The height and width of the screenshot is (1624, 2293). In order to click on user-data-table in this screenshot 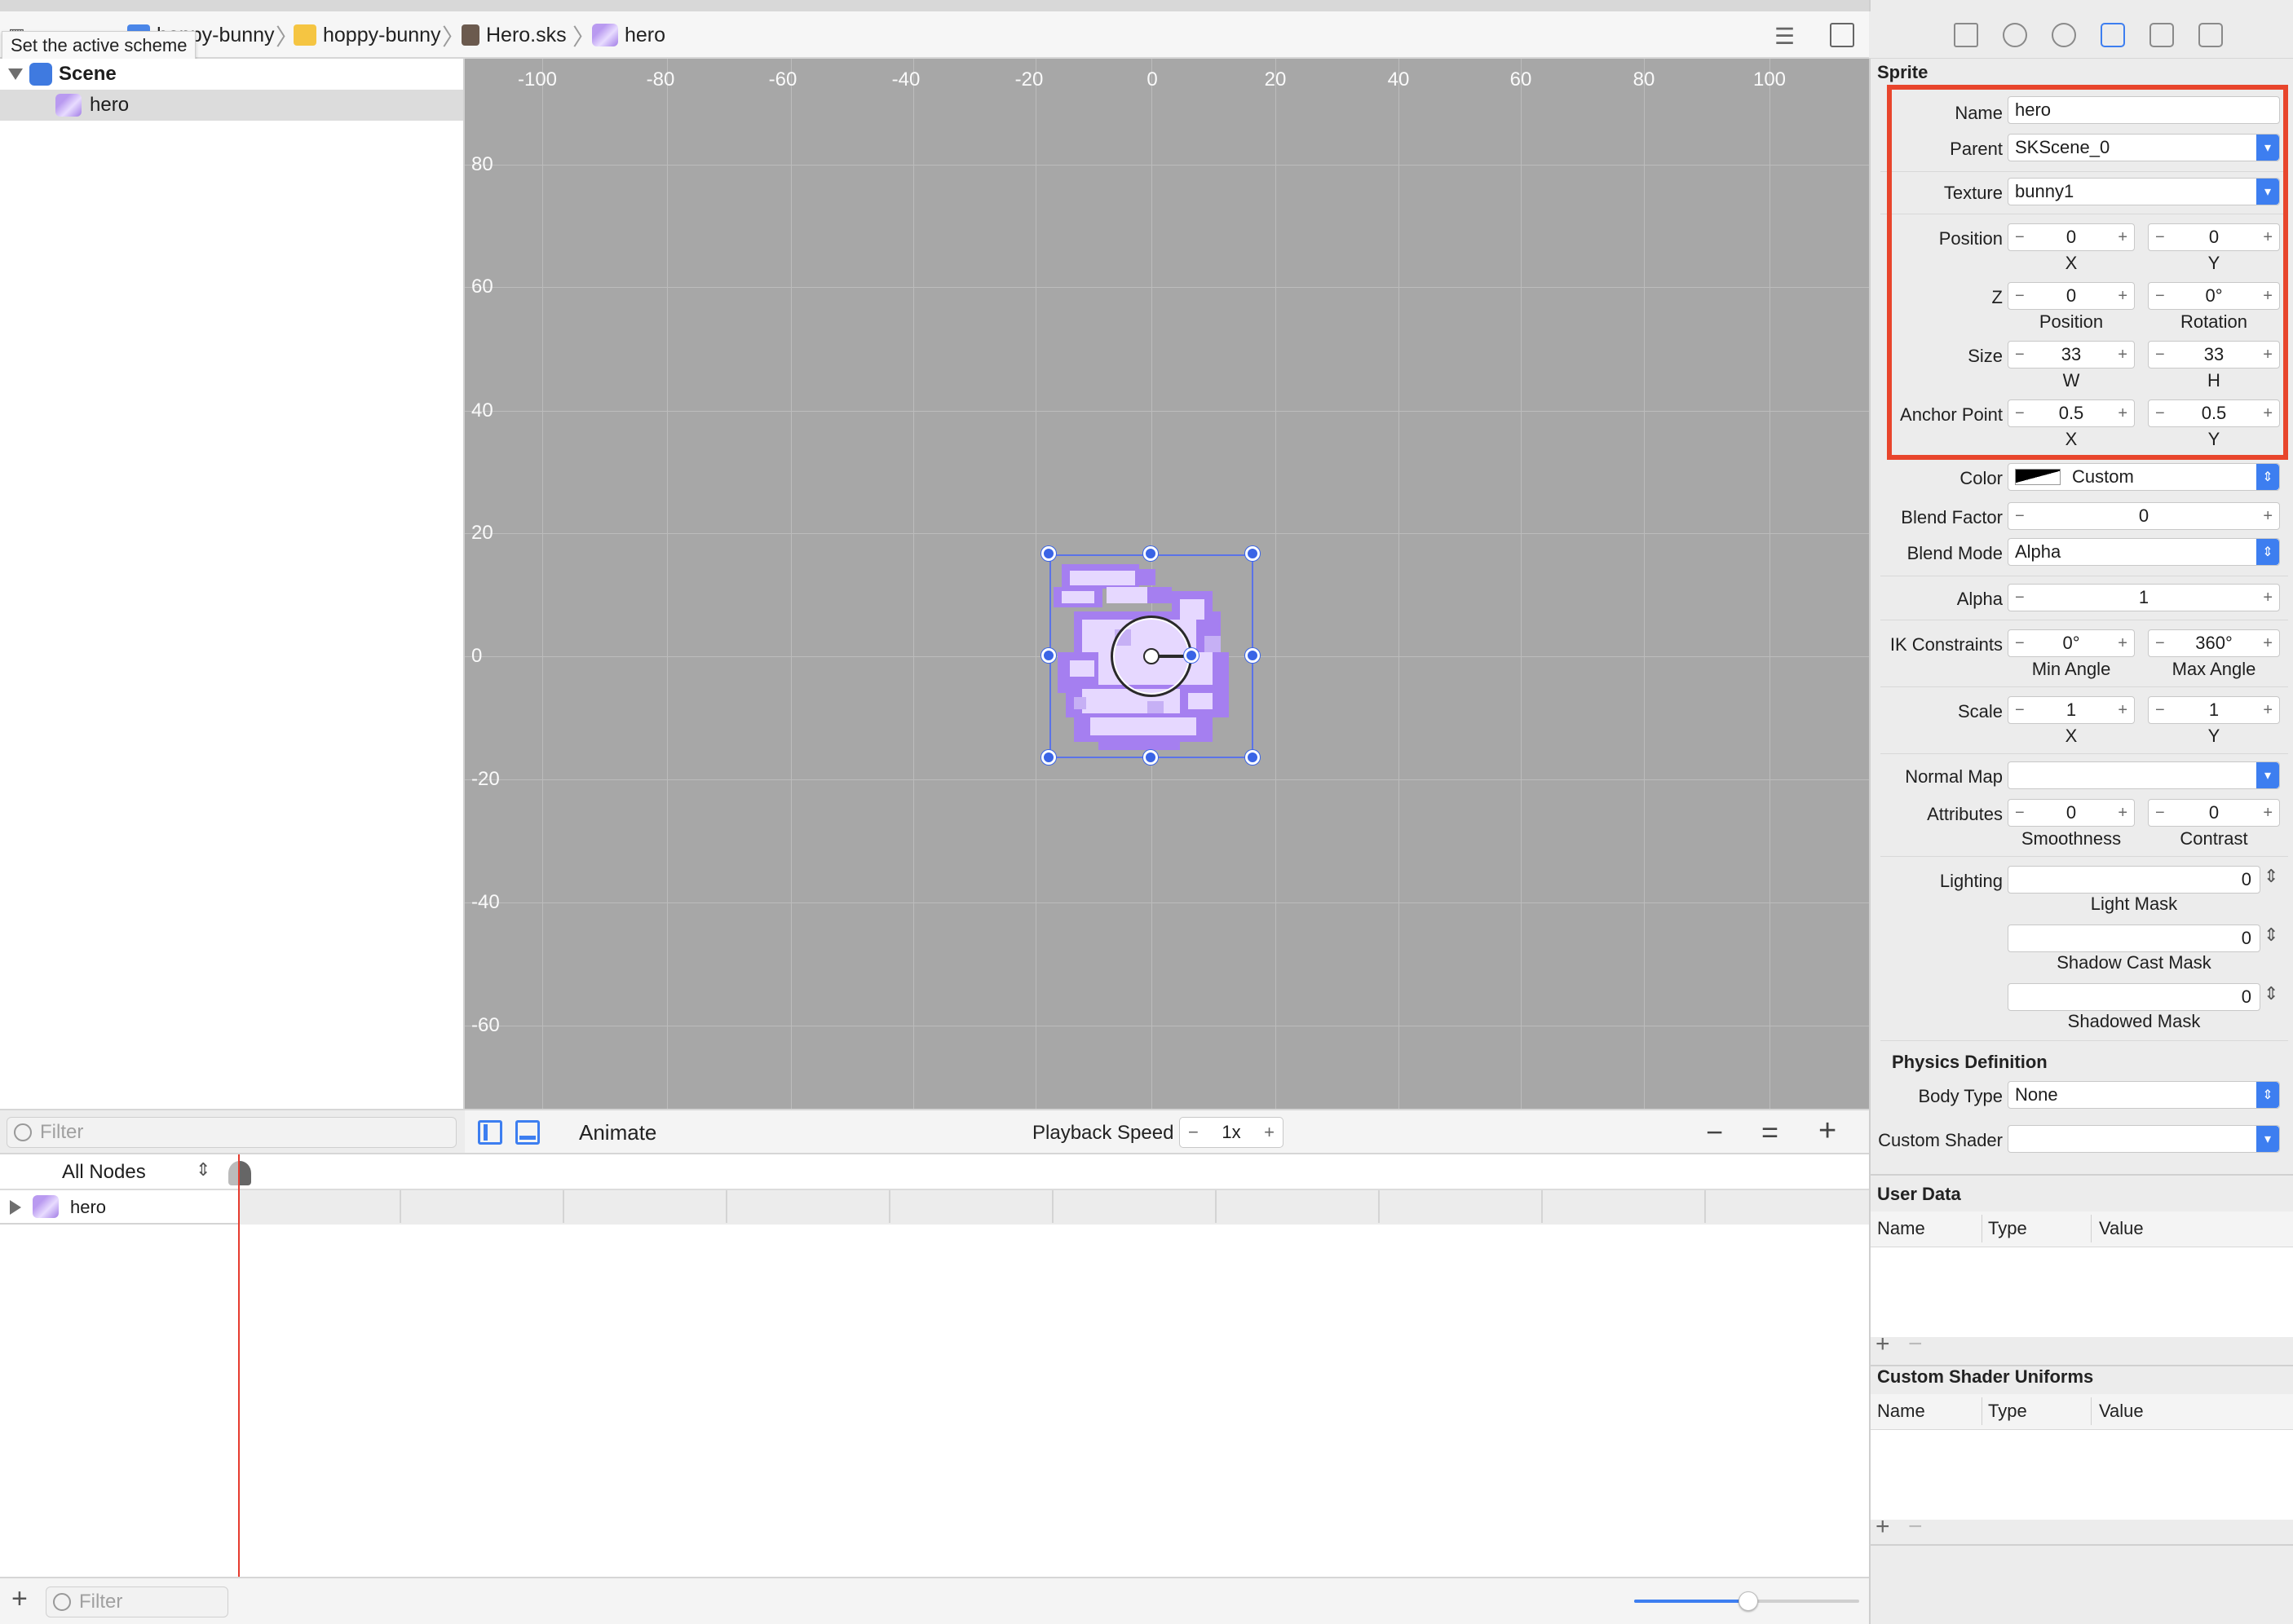, I will do `click(2082, 1292)`.